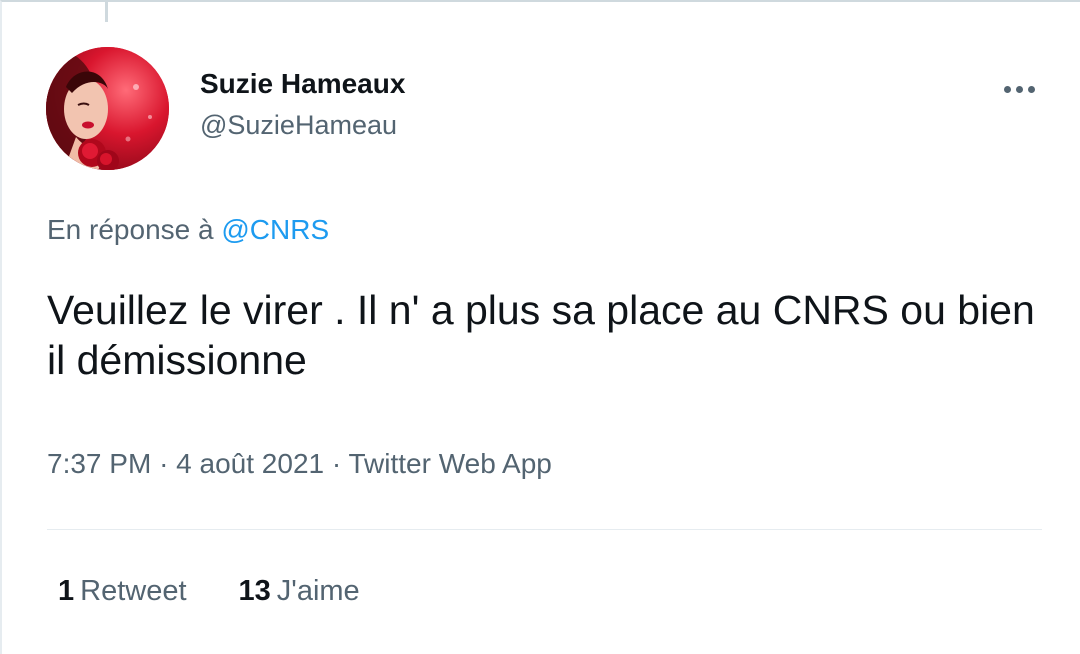  I want to click on reply-context: En réponse à @CNRS, so click(188, 230).